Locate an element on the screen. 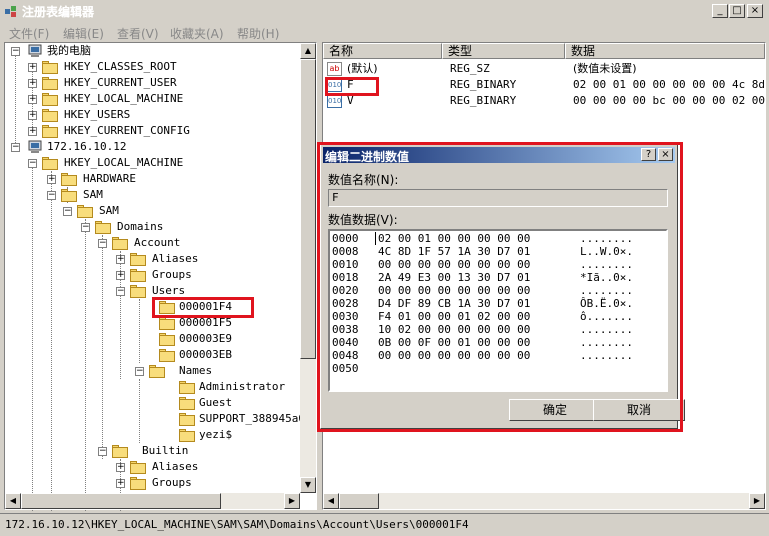 The width and height of the screenshot is (769, 536). binary-value-icon: 010 is located at coordinates (334, 85).